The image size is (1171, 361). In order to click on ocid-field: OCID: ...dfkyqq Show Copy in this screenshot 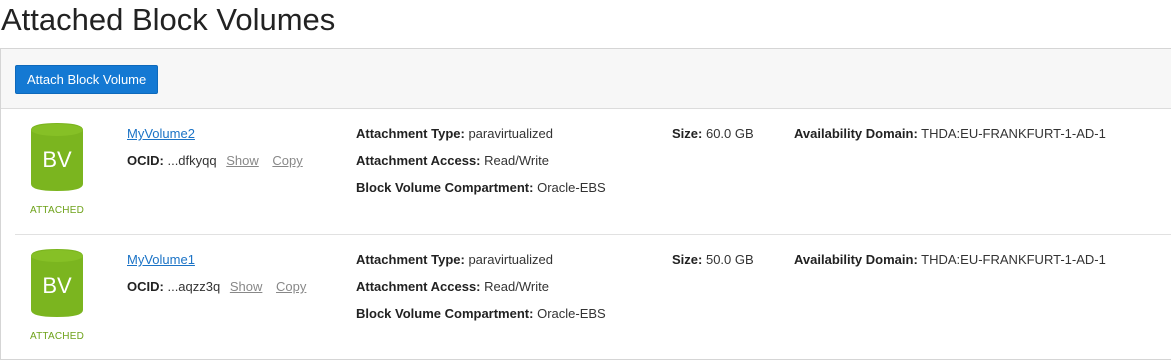, I will do `click(215, 160)`.